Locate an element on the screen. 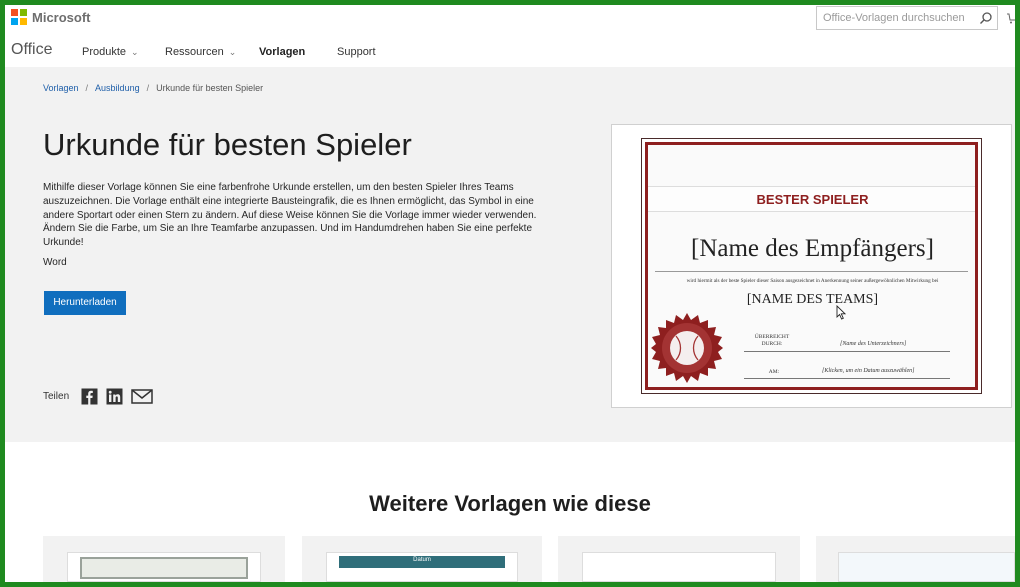 This screenshot has width=1020, height=587. template-thumbnail: Datum is located at coordinates (422, 567).